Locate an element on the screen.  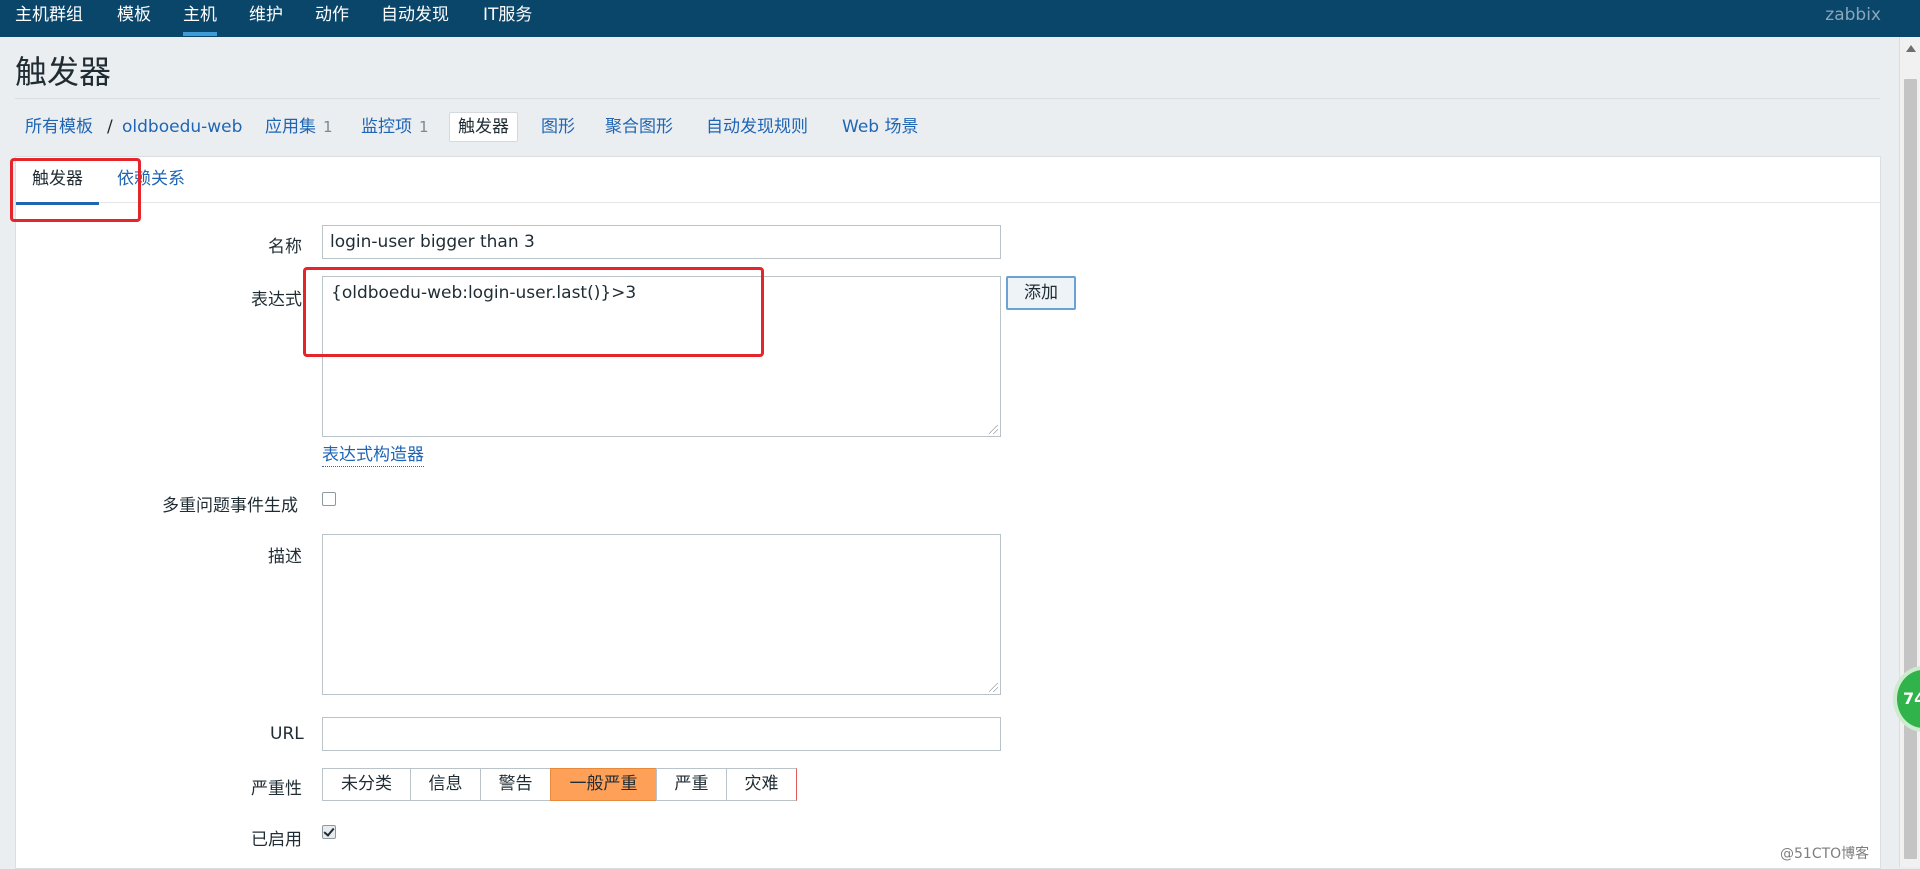
subnav-discovery-rules: 自动发现规则 is located at coordinates (757, 127).